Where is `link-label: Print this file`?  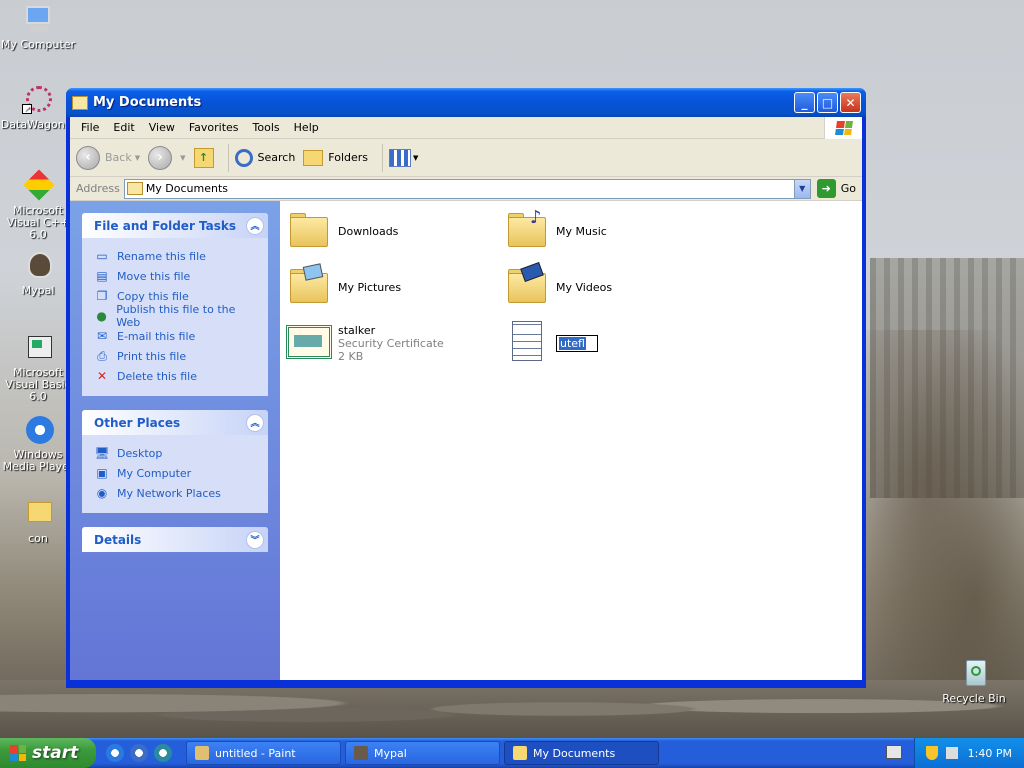
link-label: Print this file is located at coordinates (152, 356).